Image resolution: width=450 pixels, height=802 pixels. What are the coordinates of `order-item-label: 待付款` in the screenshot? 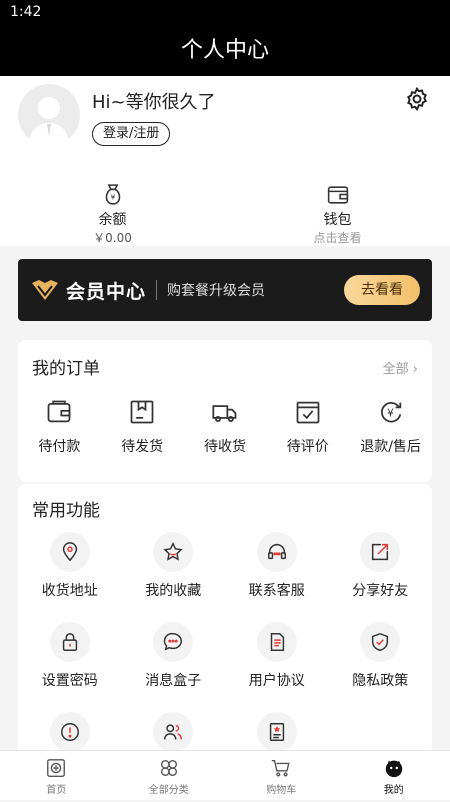 It's located at (59, 446).